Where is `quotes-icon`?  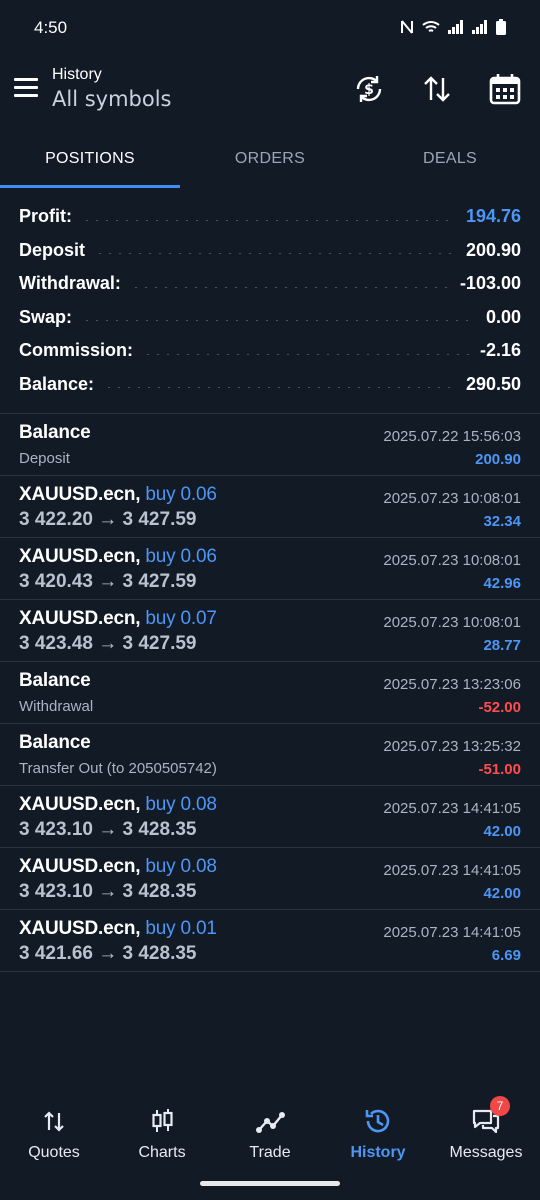
quotes-icon is located at coordinates (54, 1121).